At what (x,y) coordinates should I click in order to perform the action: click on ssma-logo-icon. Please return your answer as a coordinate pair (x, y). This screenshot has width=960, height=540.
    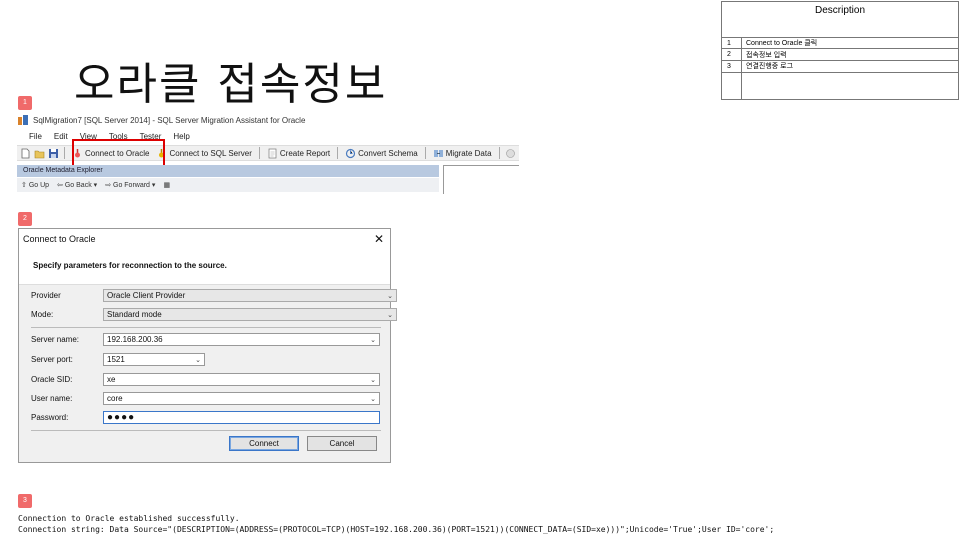
    Looking at the image, I should click on (23, 120).